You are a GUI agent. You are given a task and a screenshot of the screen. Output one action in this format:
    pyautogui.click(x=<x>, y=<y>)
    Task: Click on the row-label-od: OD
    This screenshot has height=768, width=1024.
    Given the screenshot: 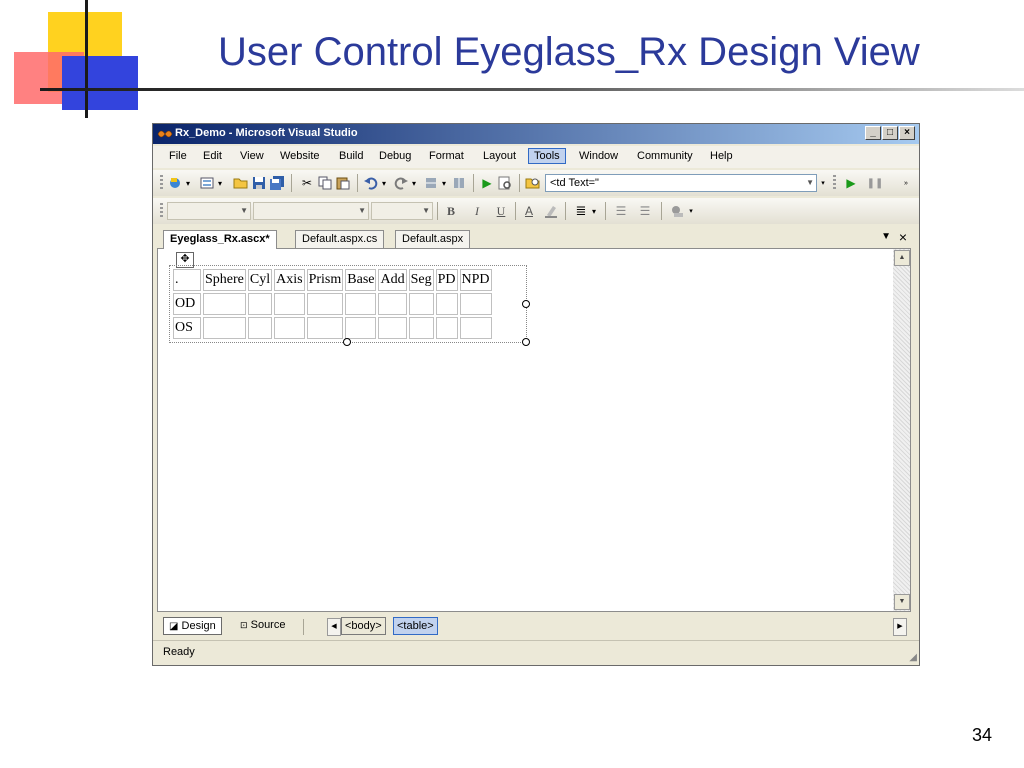 What is the action you would take?
    pyautogui.click(x=187, y=304)
    